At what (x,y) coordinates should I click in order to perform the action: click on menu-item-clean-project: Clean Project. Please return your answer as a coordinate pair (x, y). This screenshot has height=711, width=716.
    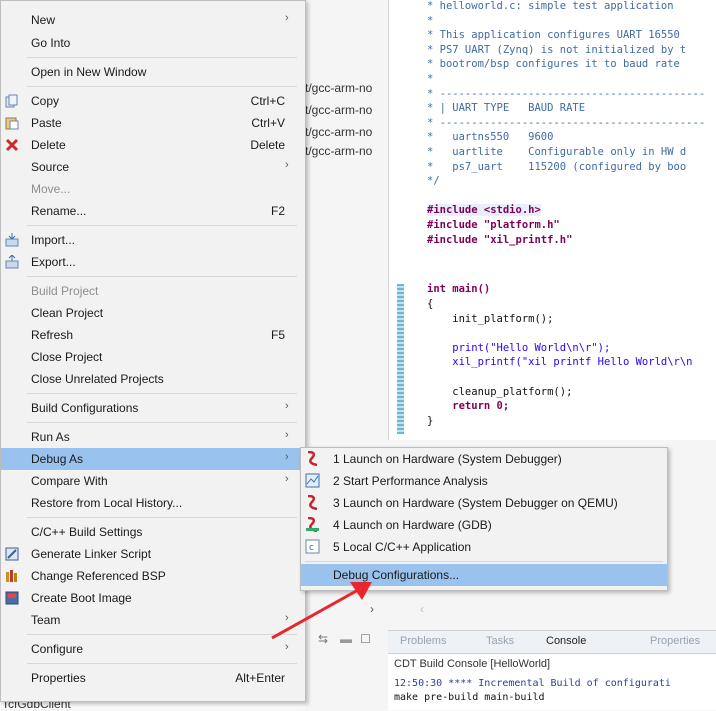
    Looking at the image, I should click on (153, 313).